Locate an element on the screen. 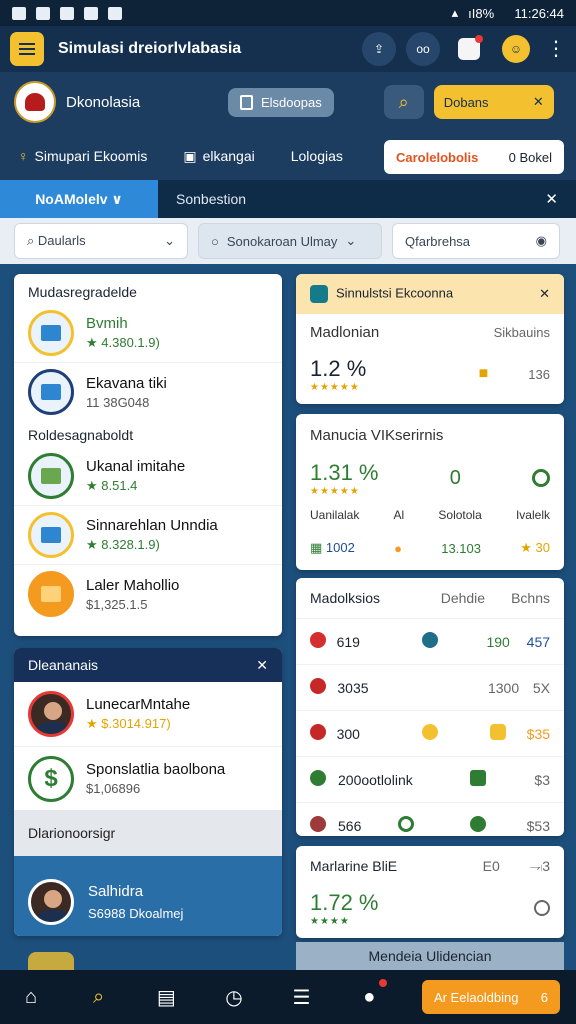 The image size is (576, 1024). document-button: Elsdoopas is located at coordinates (281, 102).